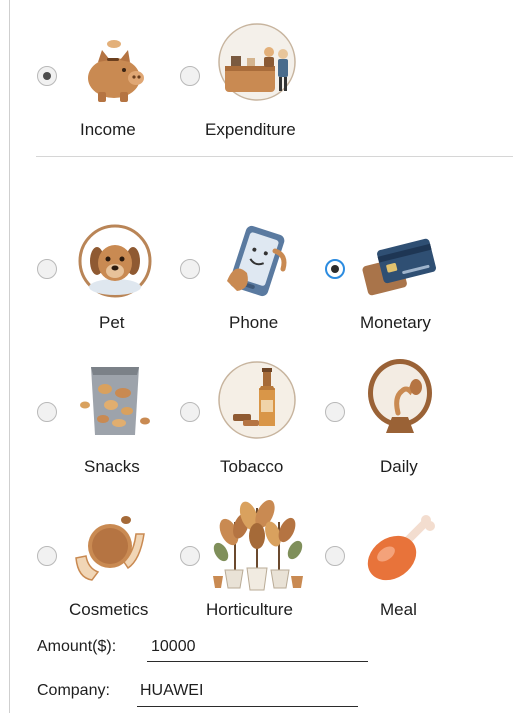 The height and width of the screenshot is (713, 513). What do you see at coordinates (401, 548) in the screenshot?
I see `drumstick-icon` at bounding box center [401, 548].